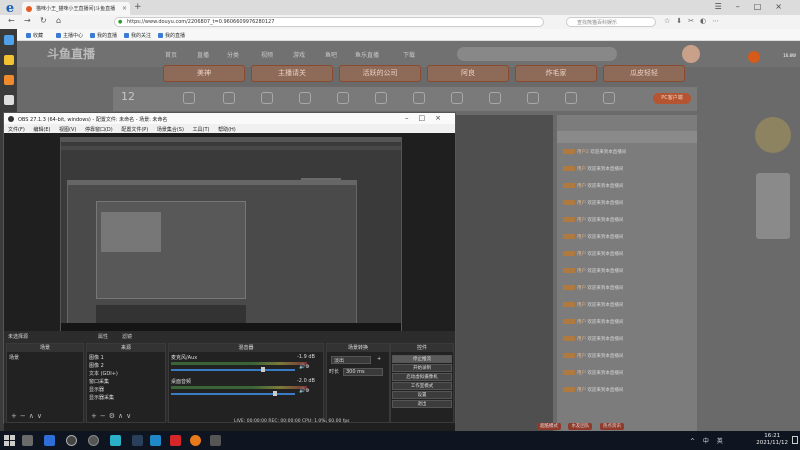  I want to click on douyu-search-input, so click(537, 54).